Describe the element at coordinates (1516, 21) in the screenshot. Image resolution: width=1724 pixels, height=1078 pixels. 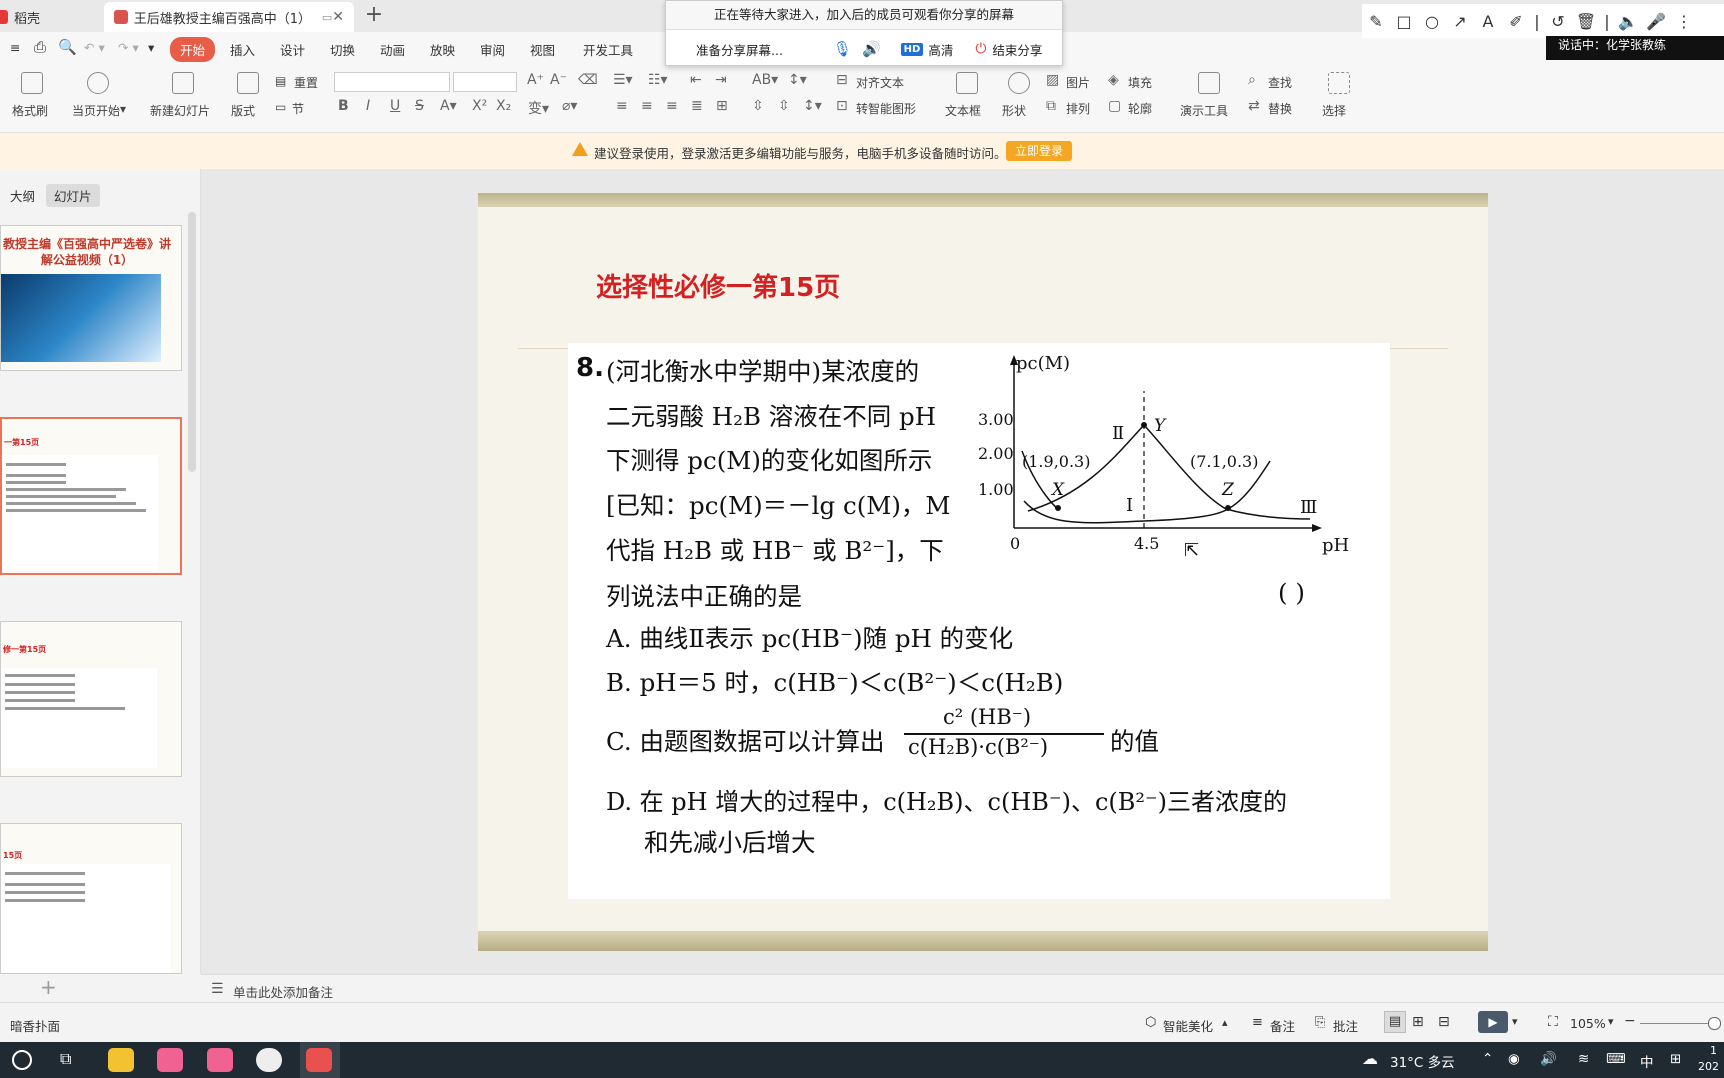
I see `highlighter-icon: ✐` at that location.